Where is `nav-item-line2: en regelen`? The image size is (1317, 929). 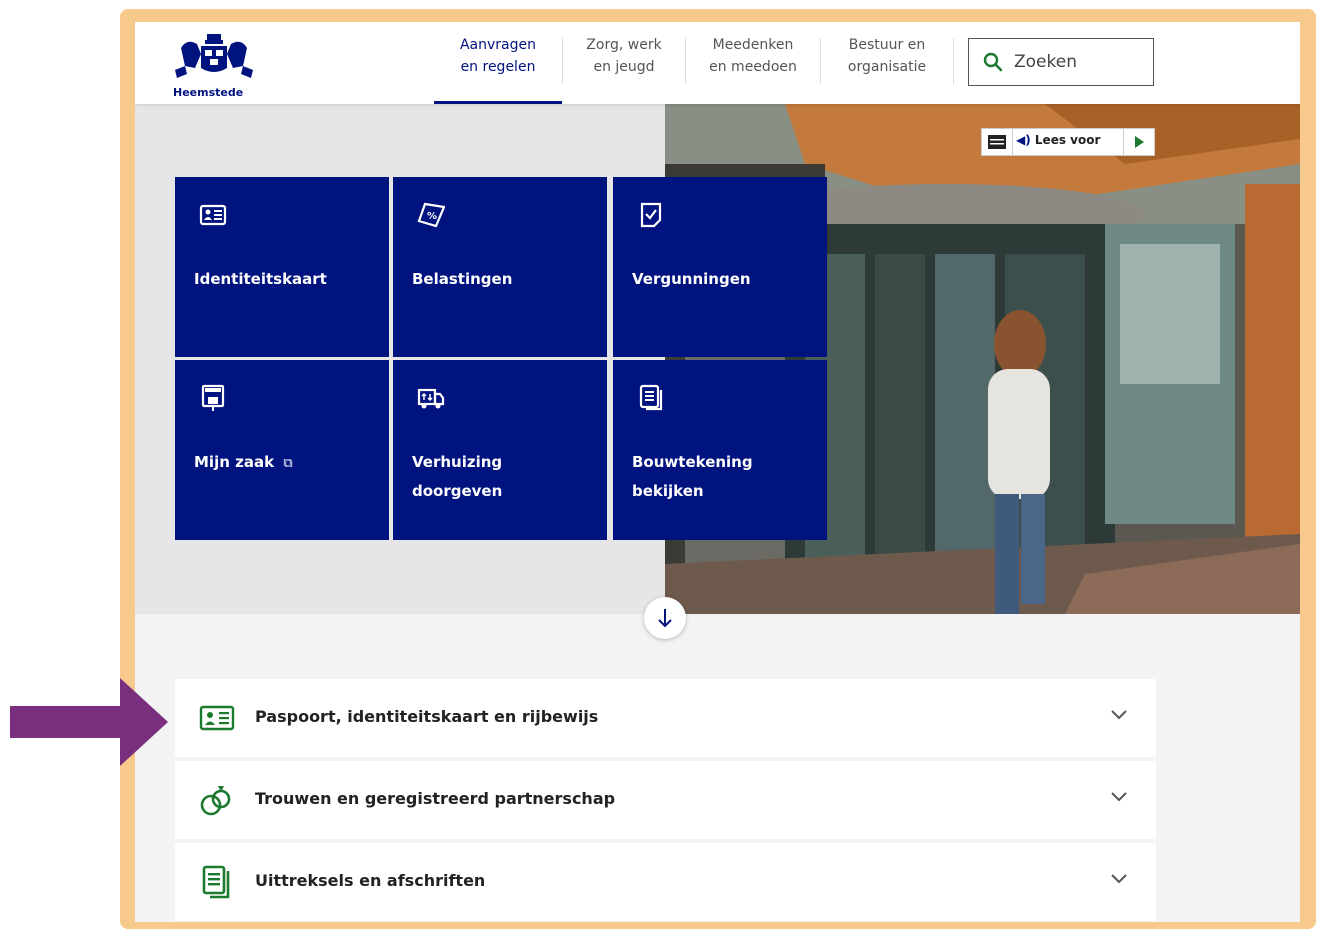 nav-item-line2: en regelen is located at coordinates (498, 67).